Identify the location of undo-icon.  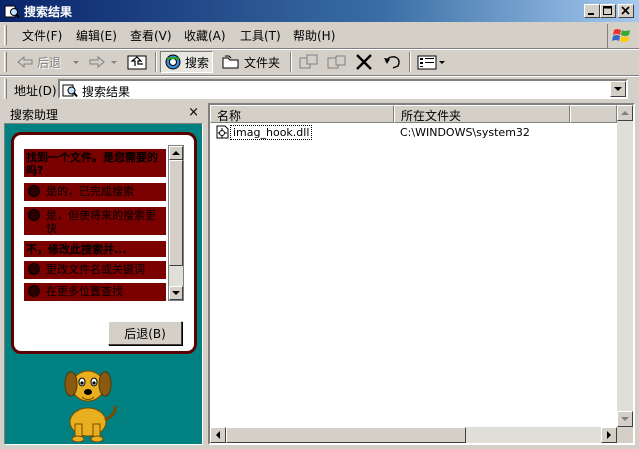
(392, 62).